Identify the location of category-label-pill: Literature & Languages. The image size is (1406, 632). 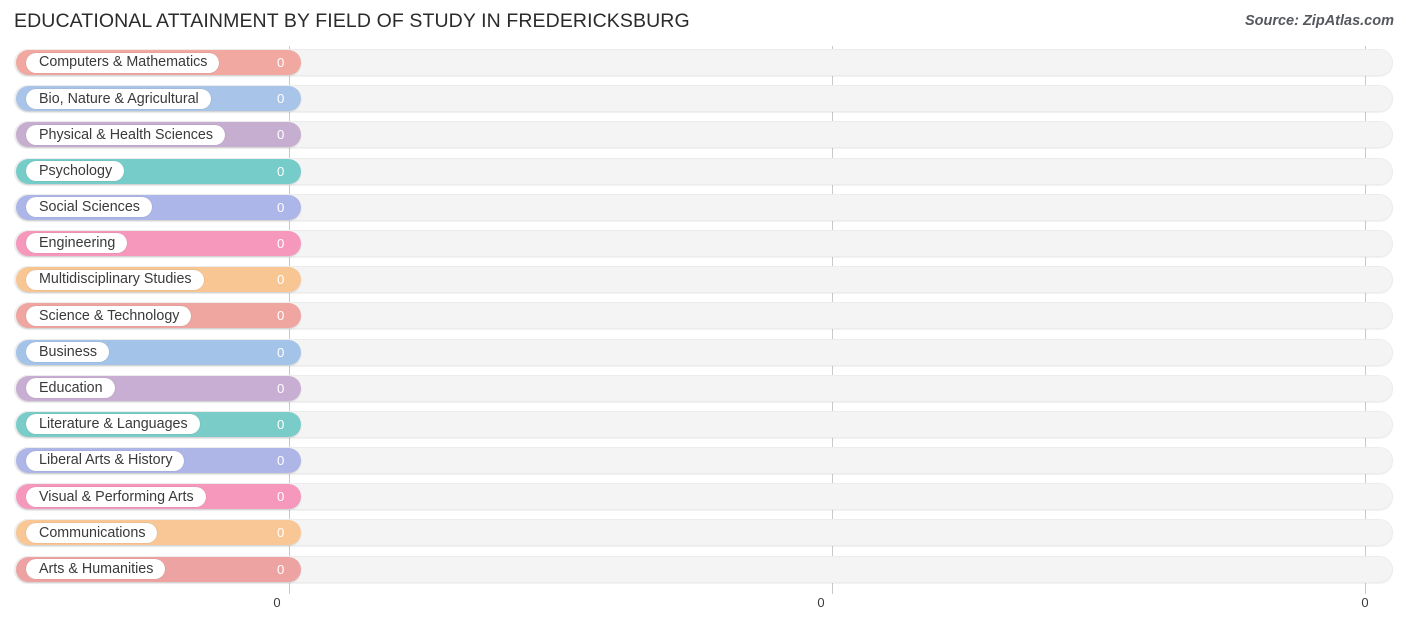
(113, 424).